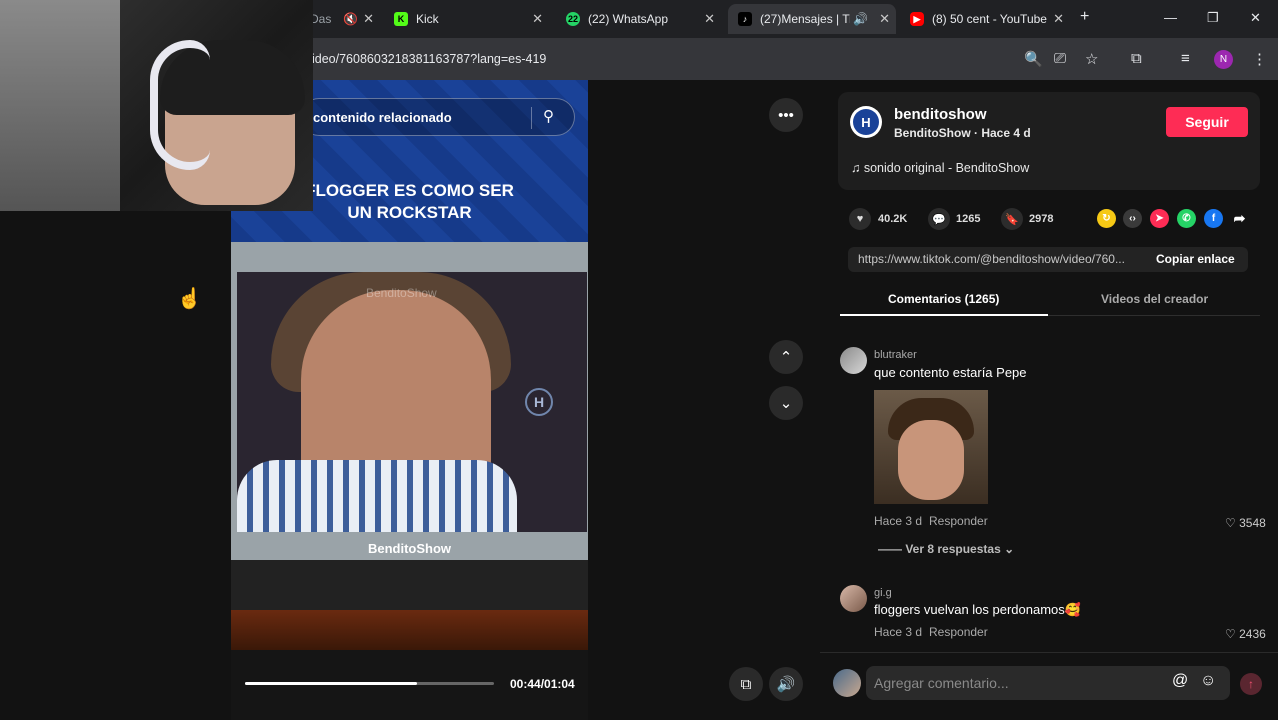 The width and height of the screenshot is (1278, 720). I want to click on video-progress-bar, so click(369, 683).